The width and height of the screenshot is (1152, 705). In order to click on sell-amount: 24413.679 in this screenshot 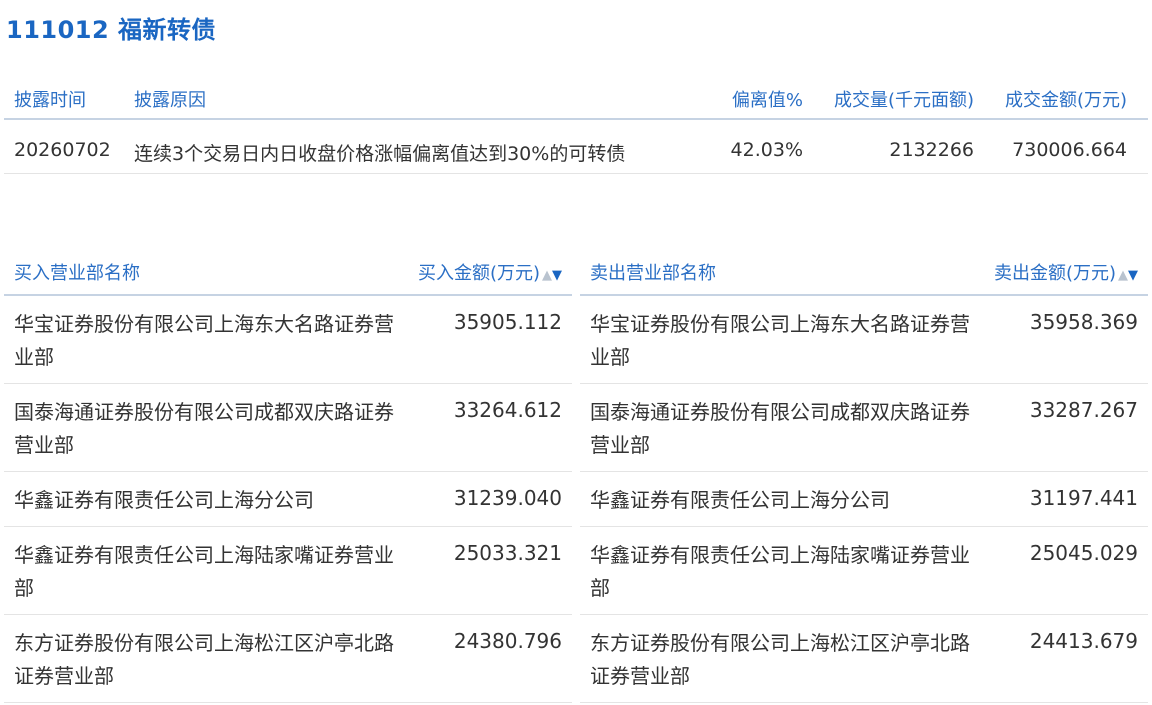, I will do `click(1083, 641)`.